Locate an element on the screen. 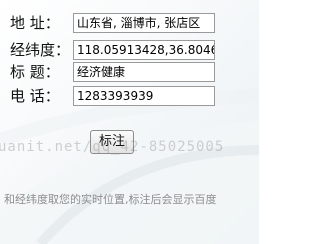  phone-label: 电 话： is located at coordinates (35, 96).